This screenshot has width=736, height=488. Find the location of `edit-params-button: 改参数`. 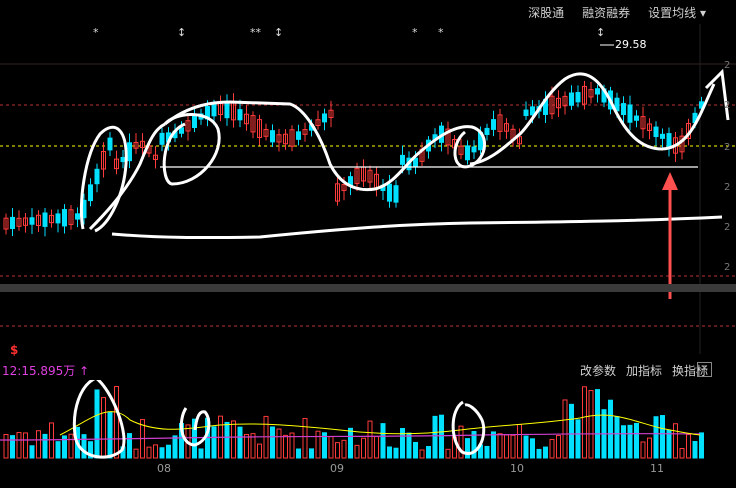

edit-params-button: 改参数 is located at coordinates (598, 370).